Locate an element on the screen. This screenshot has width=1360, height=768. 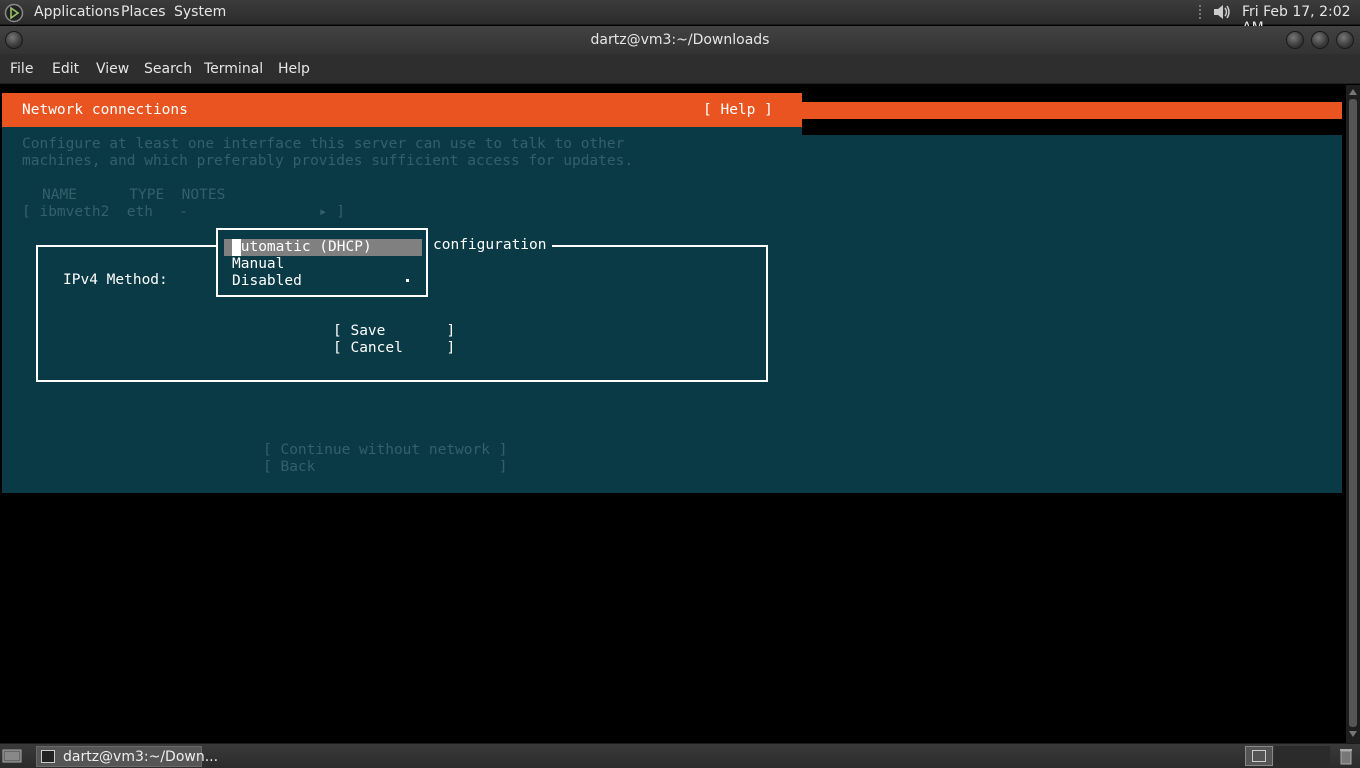
volume-icon is located at coordinates (1222, 12).